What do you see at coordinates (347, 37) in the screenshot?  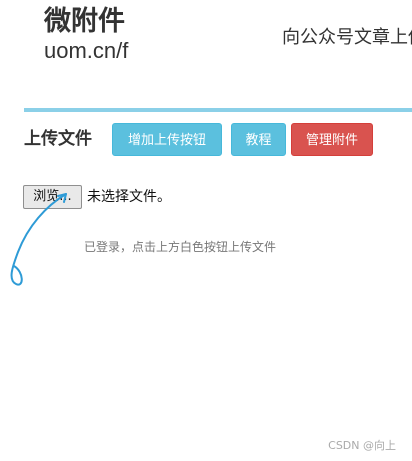 I see `header-tagline: 向公众号文章上传附件` at bounding box center [347, 37].